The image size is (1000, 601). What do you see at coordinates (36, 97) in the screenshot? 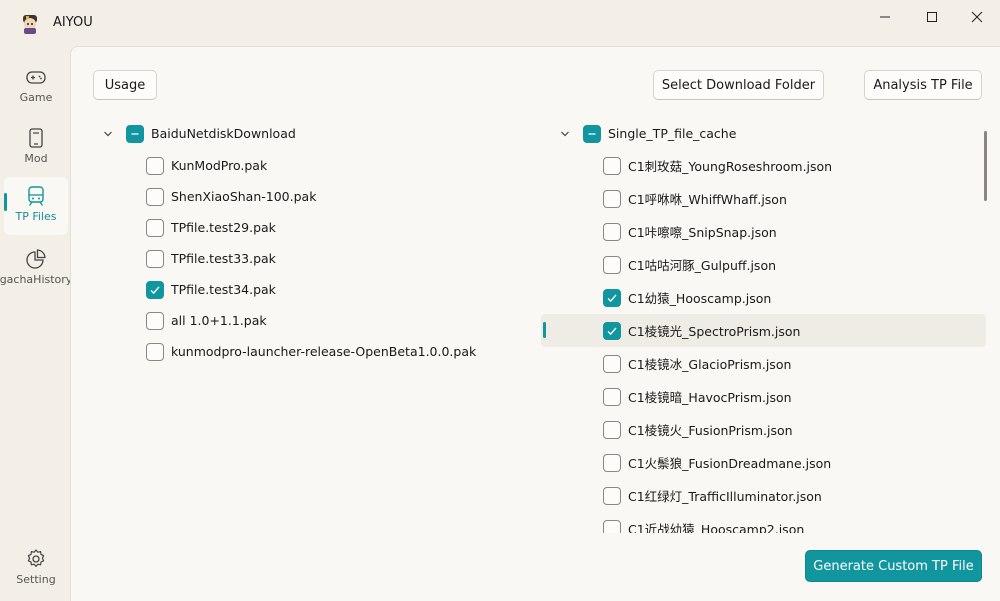
I see `sidebar-item-label: Game` at bounding box center [36, 97].